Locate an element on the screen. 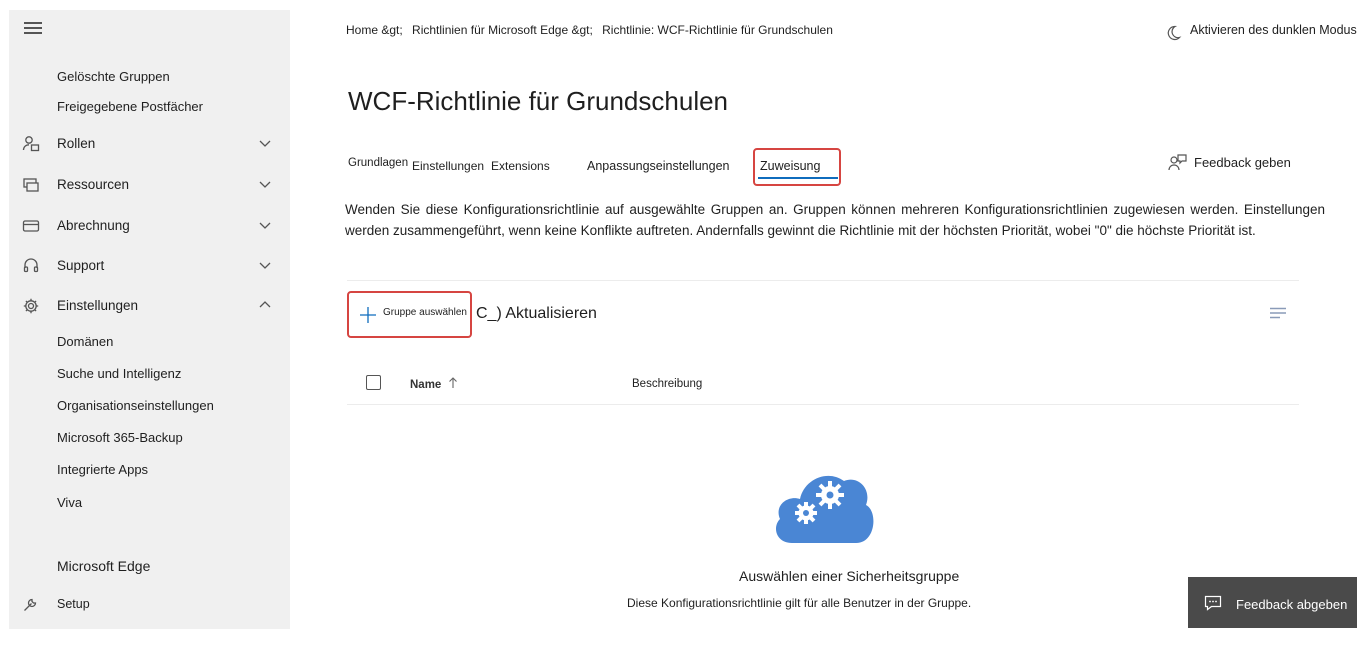 This screenshot has width=1372, height=662. sidebar-item-label: Abrechnung is located at coordinates (93, 225).